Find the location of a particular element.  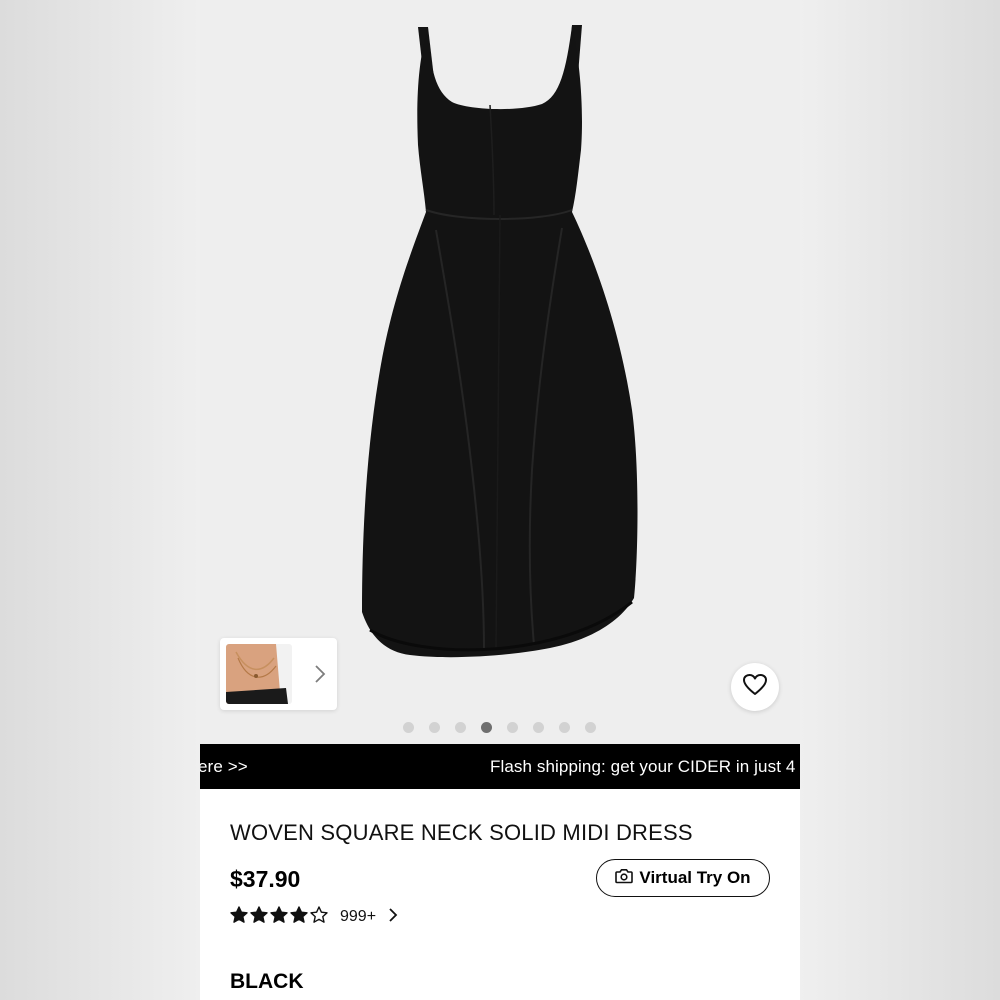

wishlist-button is located at coordinates (755, 687).